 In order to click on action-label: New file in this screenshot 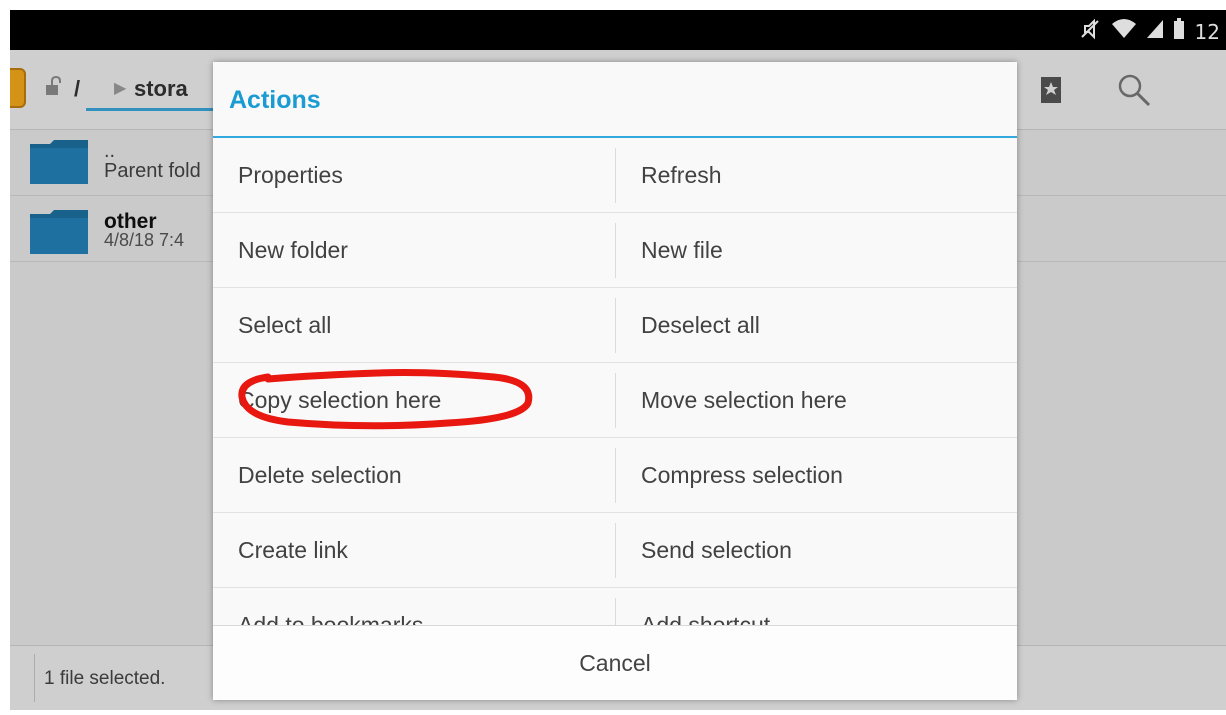, I will do `click(682, 250)`.